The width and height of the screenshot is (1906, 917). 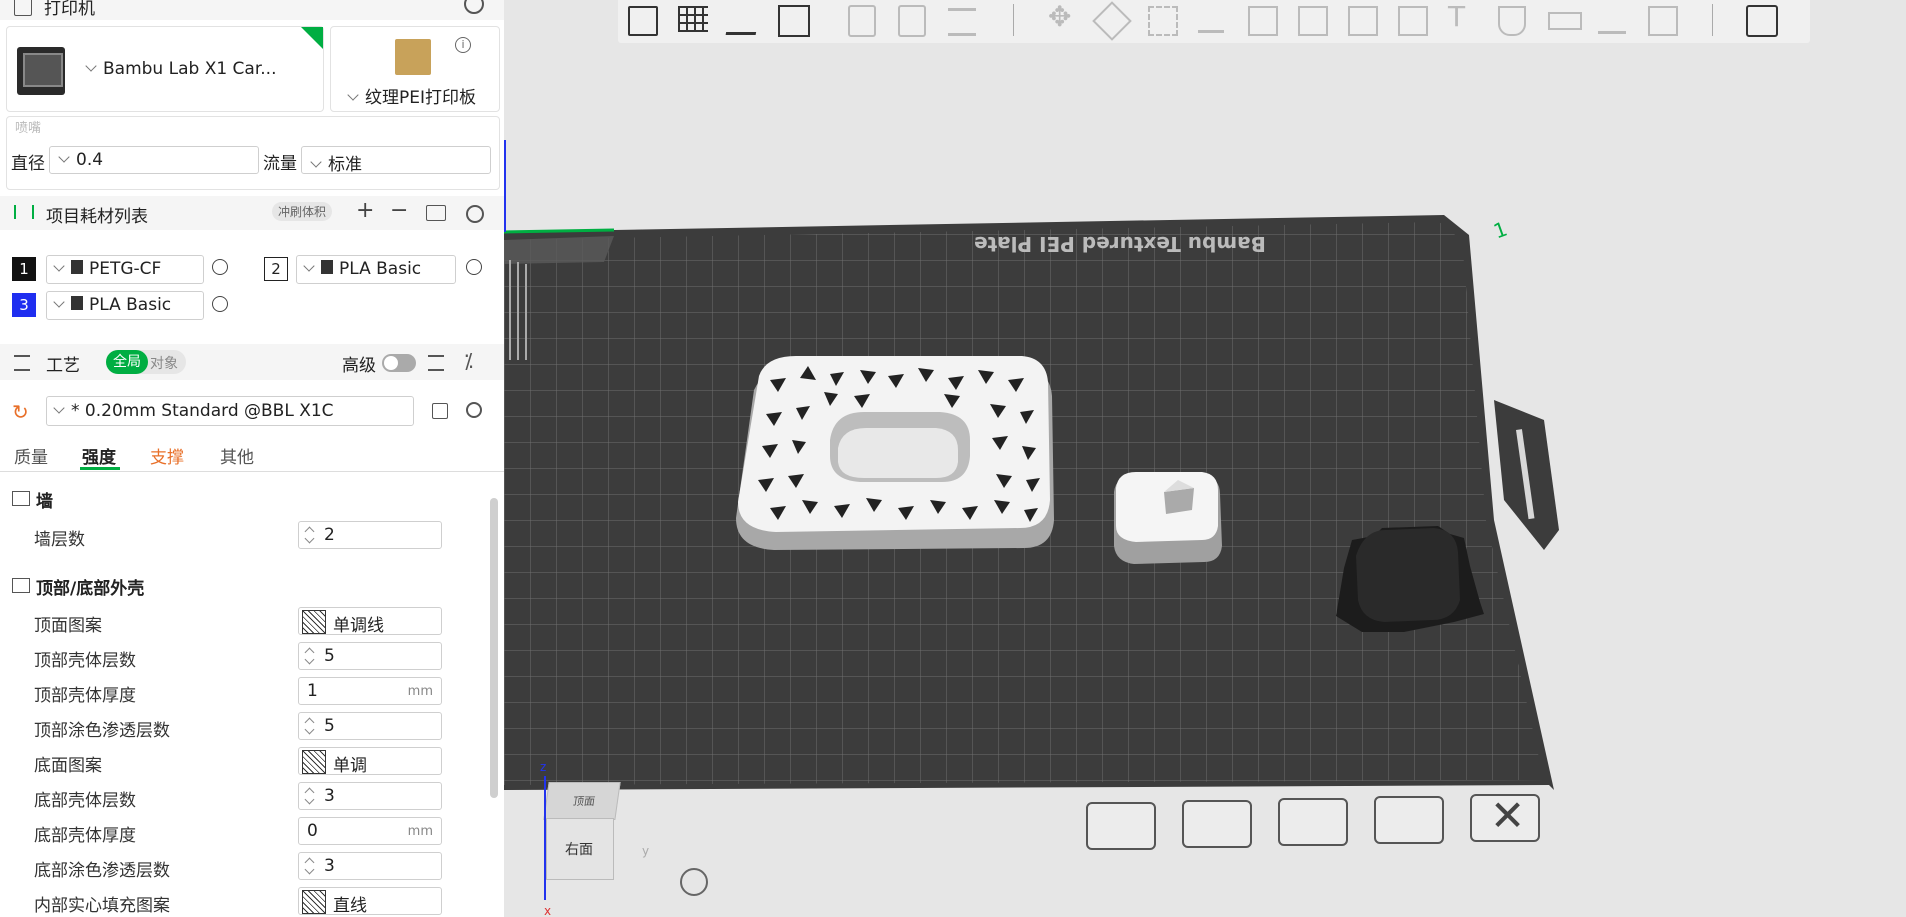 What do you see at coordinates (1121, 826) in the screenshot?
I see `hexagon-view-icon` at bounding box center [1121, 826].